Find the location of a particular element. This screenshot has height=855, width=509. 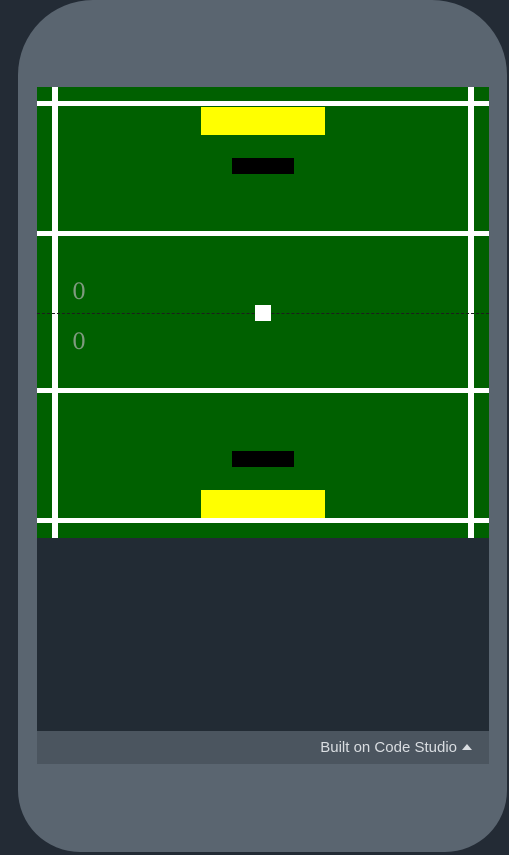

score-top: 0 is located at coordinates (79, 292).